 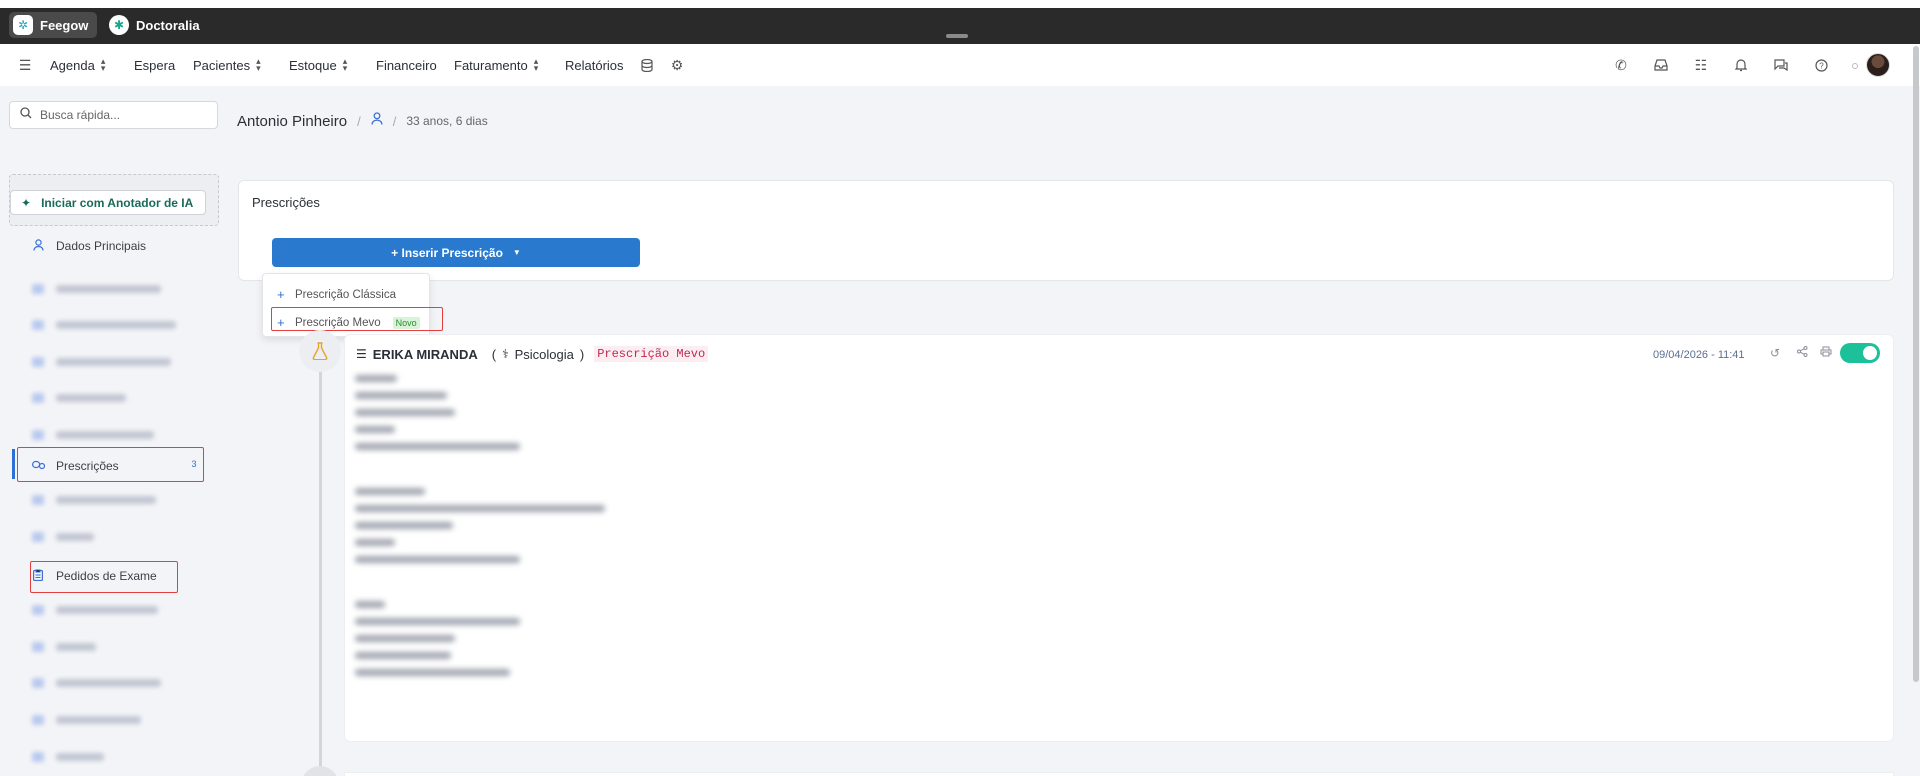 I want to click on specialty-open-paren: (, so click(x=494, y=354).